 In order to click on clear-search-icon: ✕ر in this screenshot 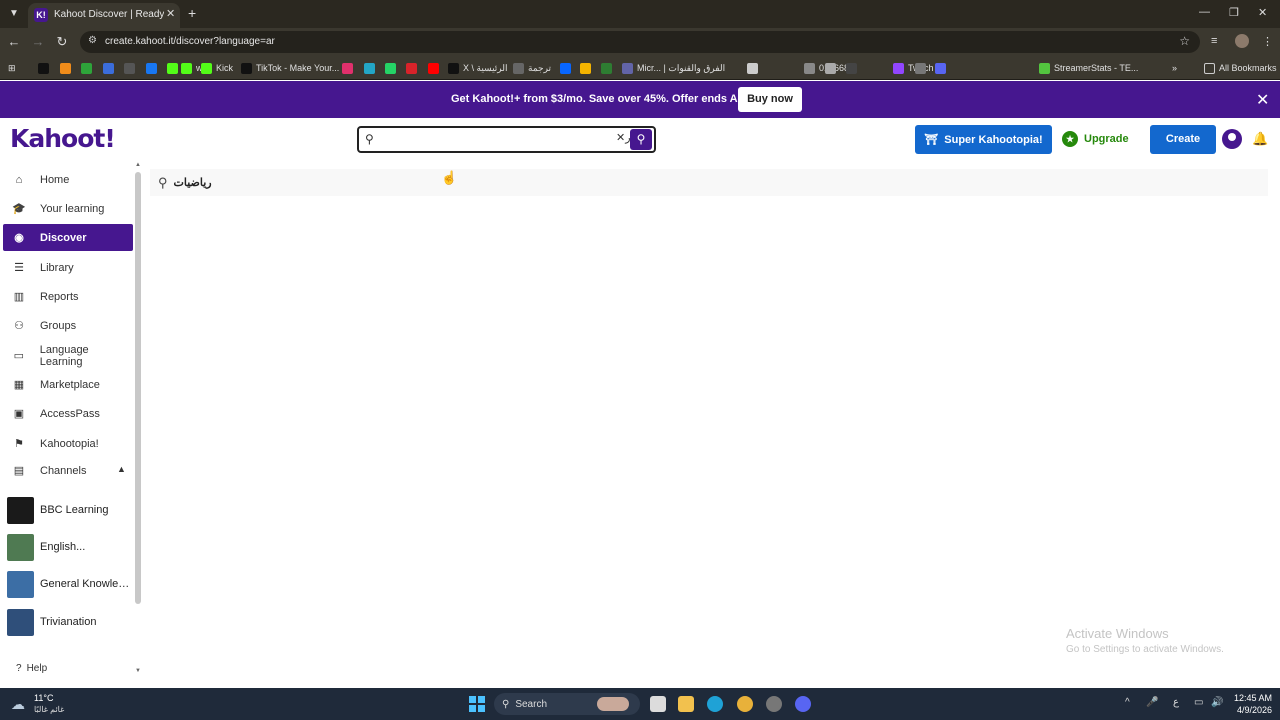, I will do `click(623, 137)`.